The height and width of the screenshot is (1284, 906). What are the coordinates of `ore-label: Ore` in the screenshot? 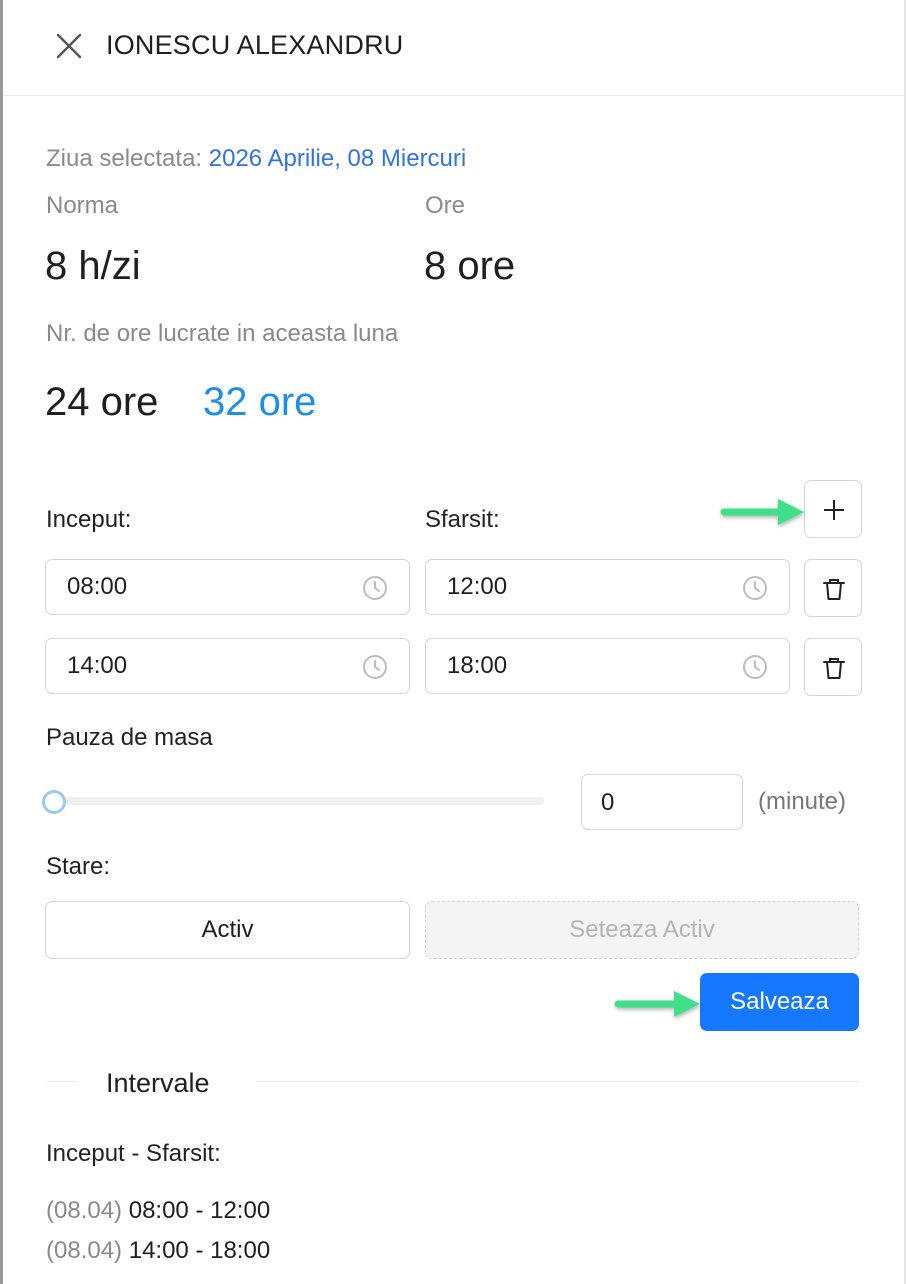 It's located at (445, 205).